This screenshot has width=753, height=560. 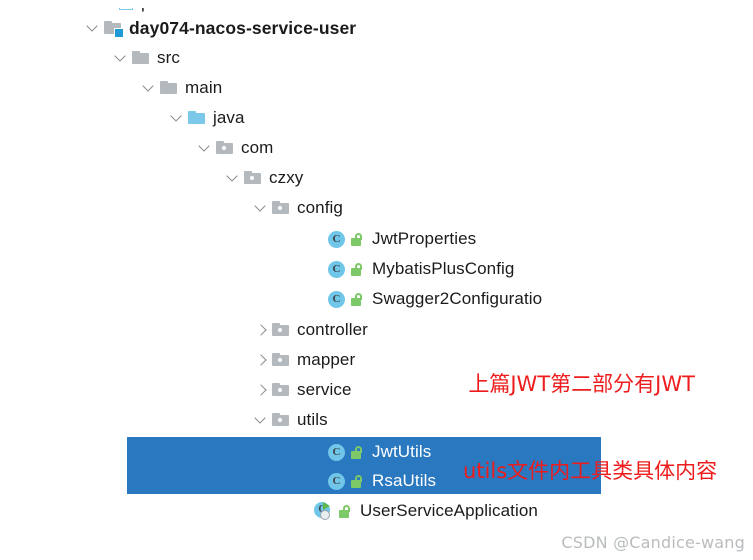 I want to click on module-folder-icon, so click(x=114, y=29).